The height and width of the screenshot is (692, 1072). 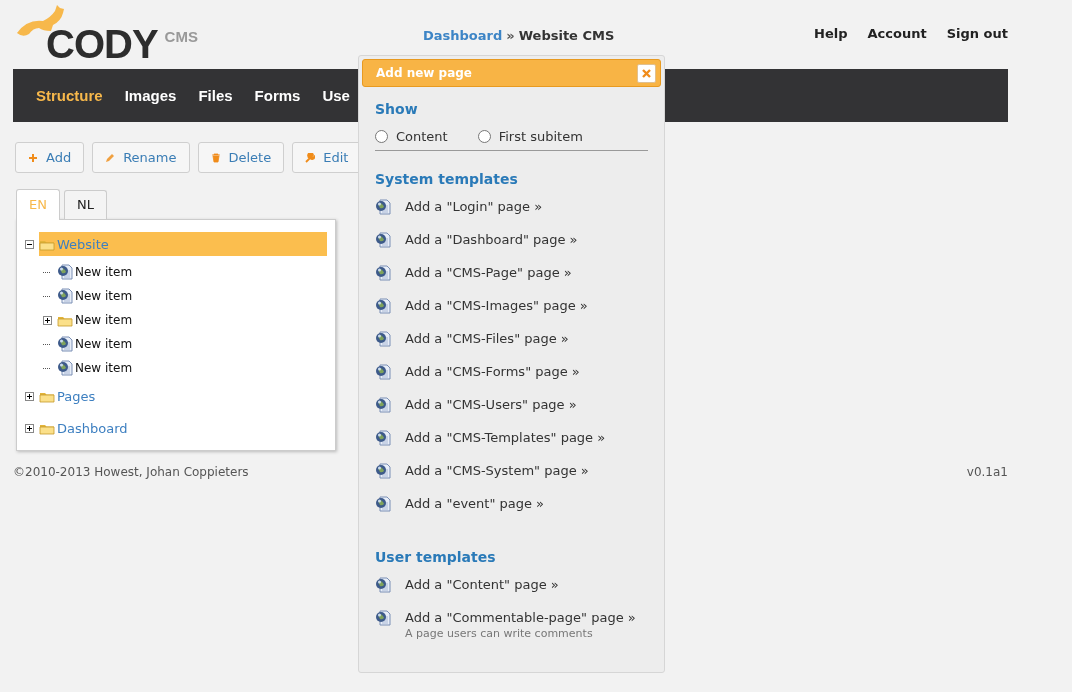 I want to click on nav-item: Structure, so click(x=69, y=95).